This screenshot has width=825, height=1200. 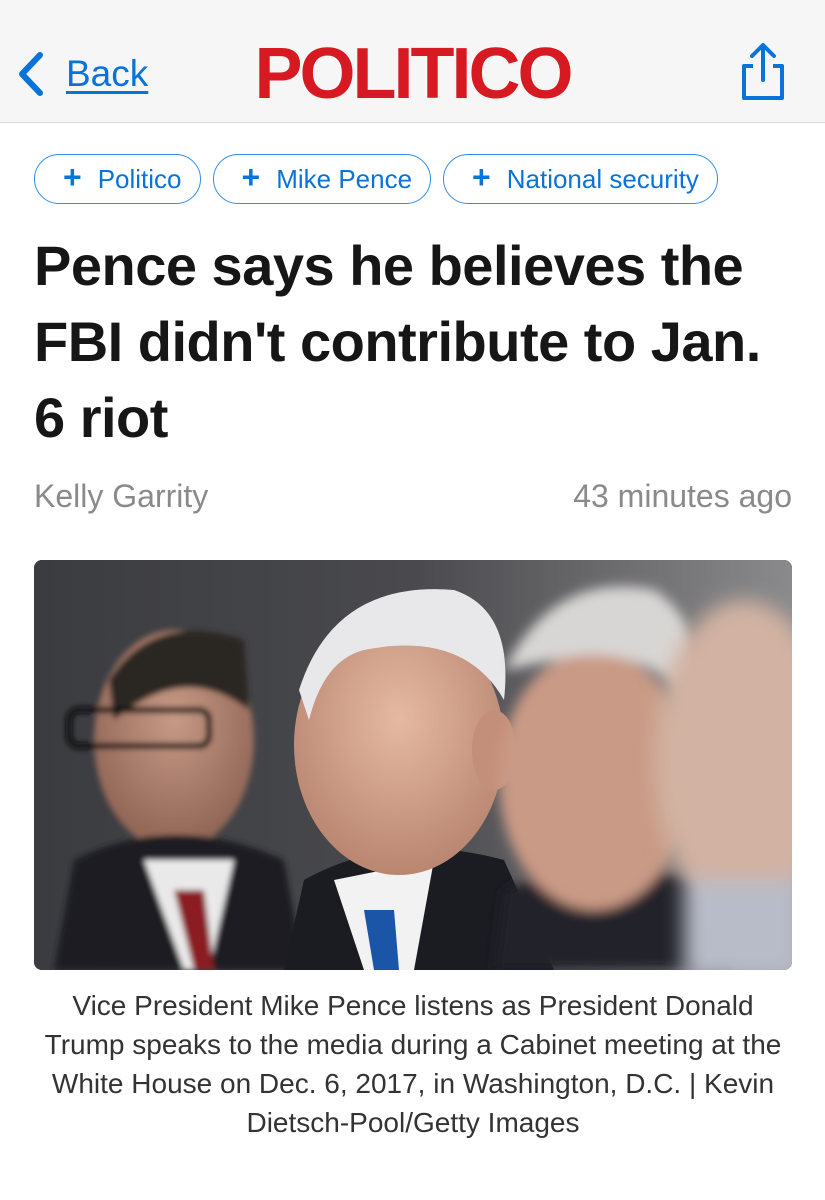 I want to click on tag-label: National security, so click(x=602, y=178).